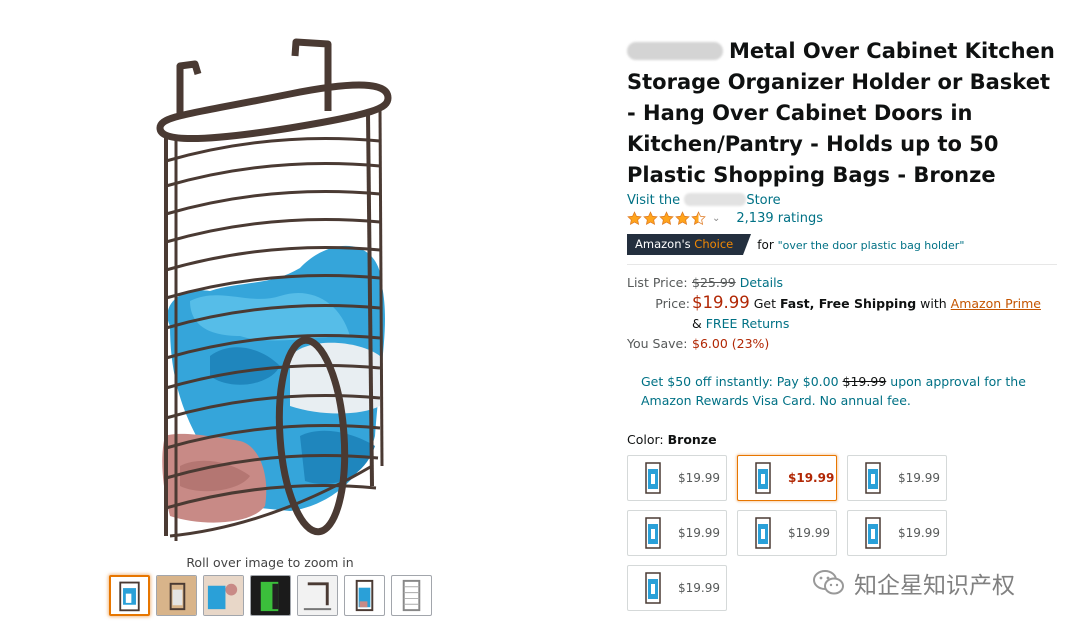 The height and width of the screenshot is (632, 1080). I want to click on watermark: 知企星知识产权, so click(913, 583).